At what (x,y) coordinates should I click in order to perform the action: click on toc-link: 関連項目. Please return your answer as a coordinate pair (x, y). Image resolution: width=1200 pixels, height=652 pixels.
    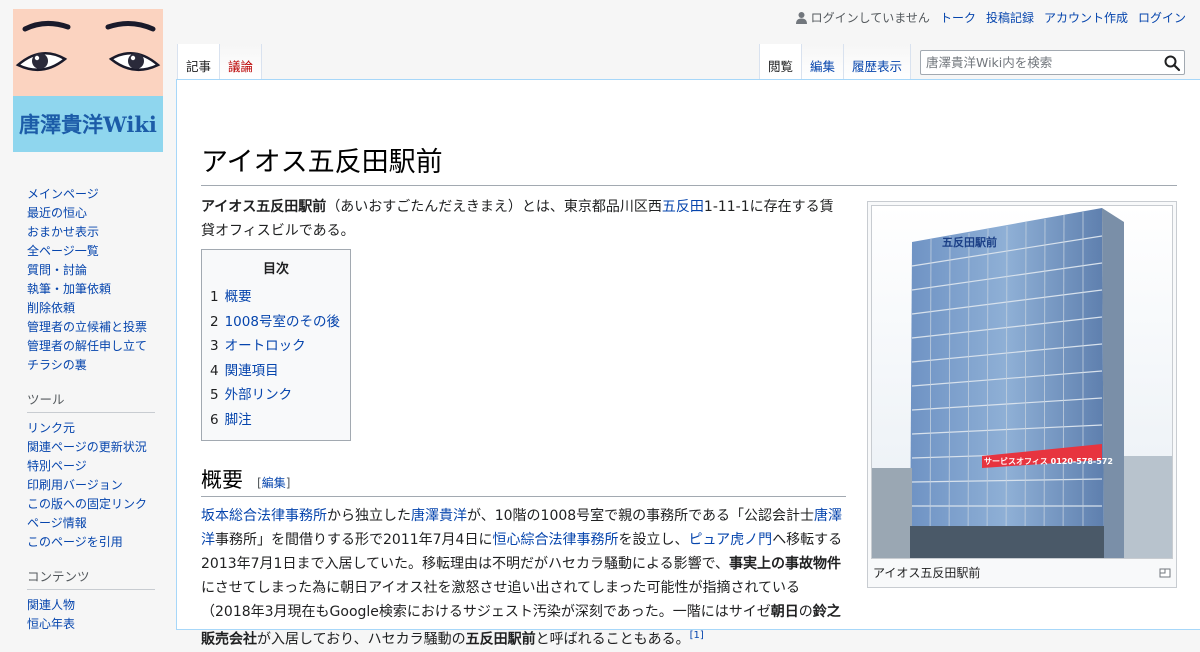
    Looking at the image, I should click on (252, 371).